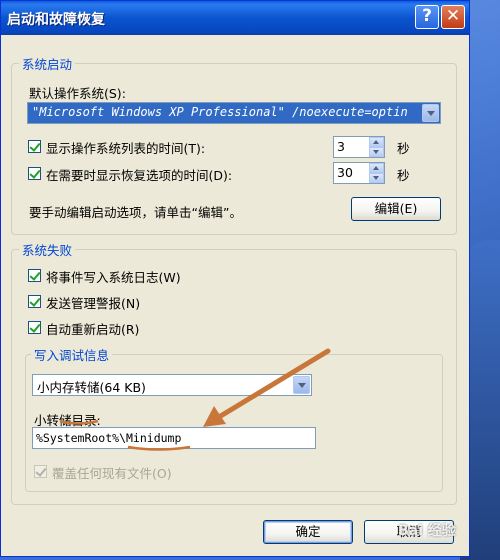  What do you see at coordinates (34, 327) in the screenshot?
I see `auto-restart-checkbox` at bounding box center [34, 327].